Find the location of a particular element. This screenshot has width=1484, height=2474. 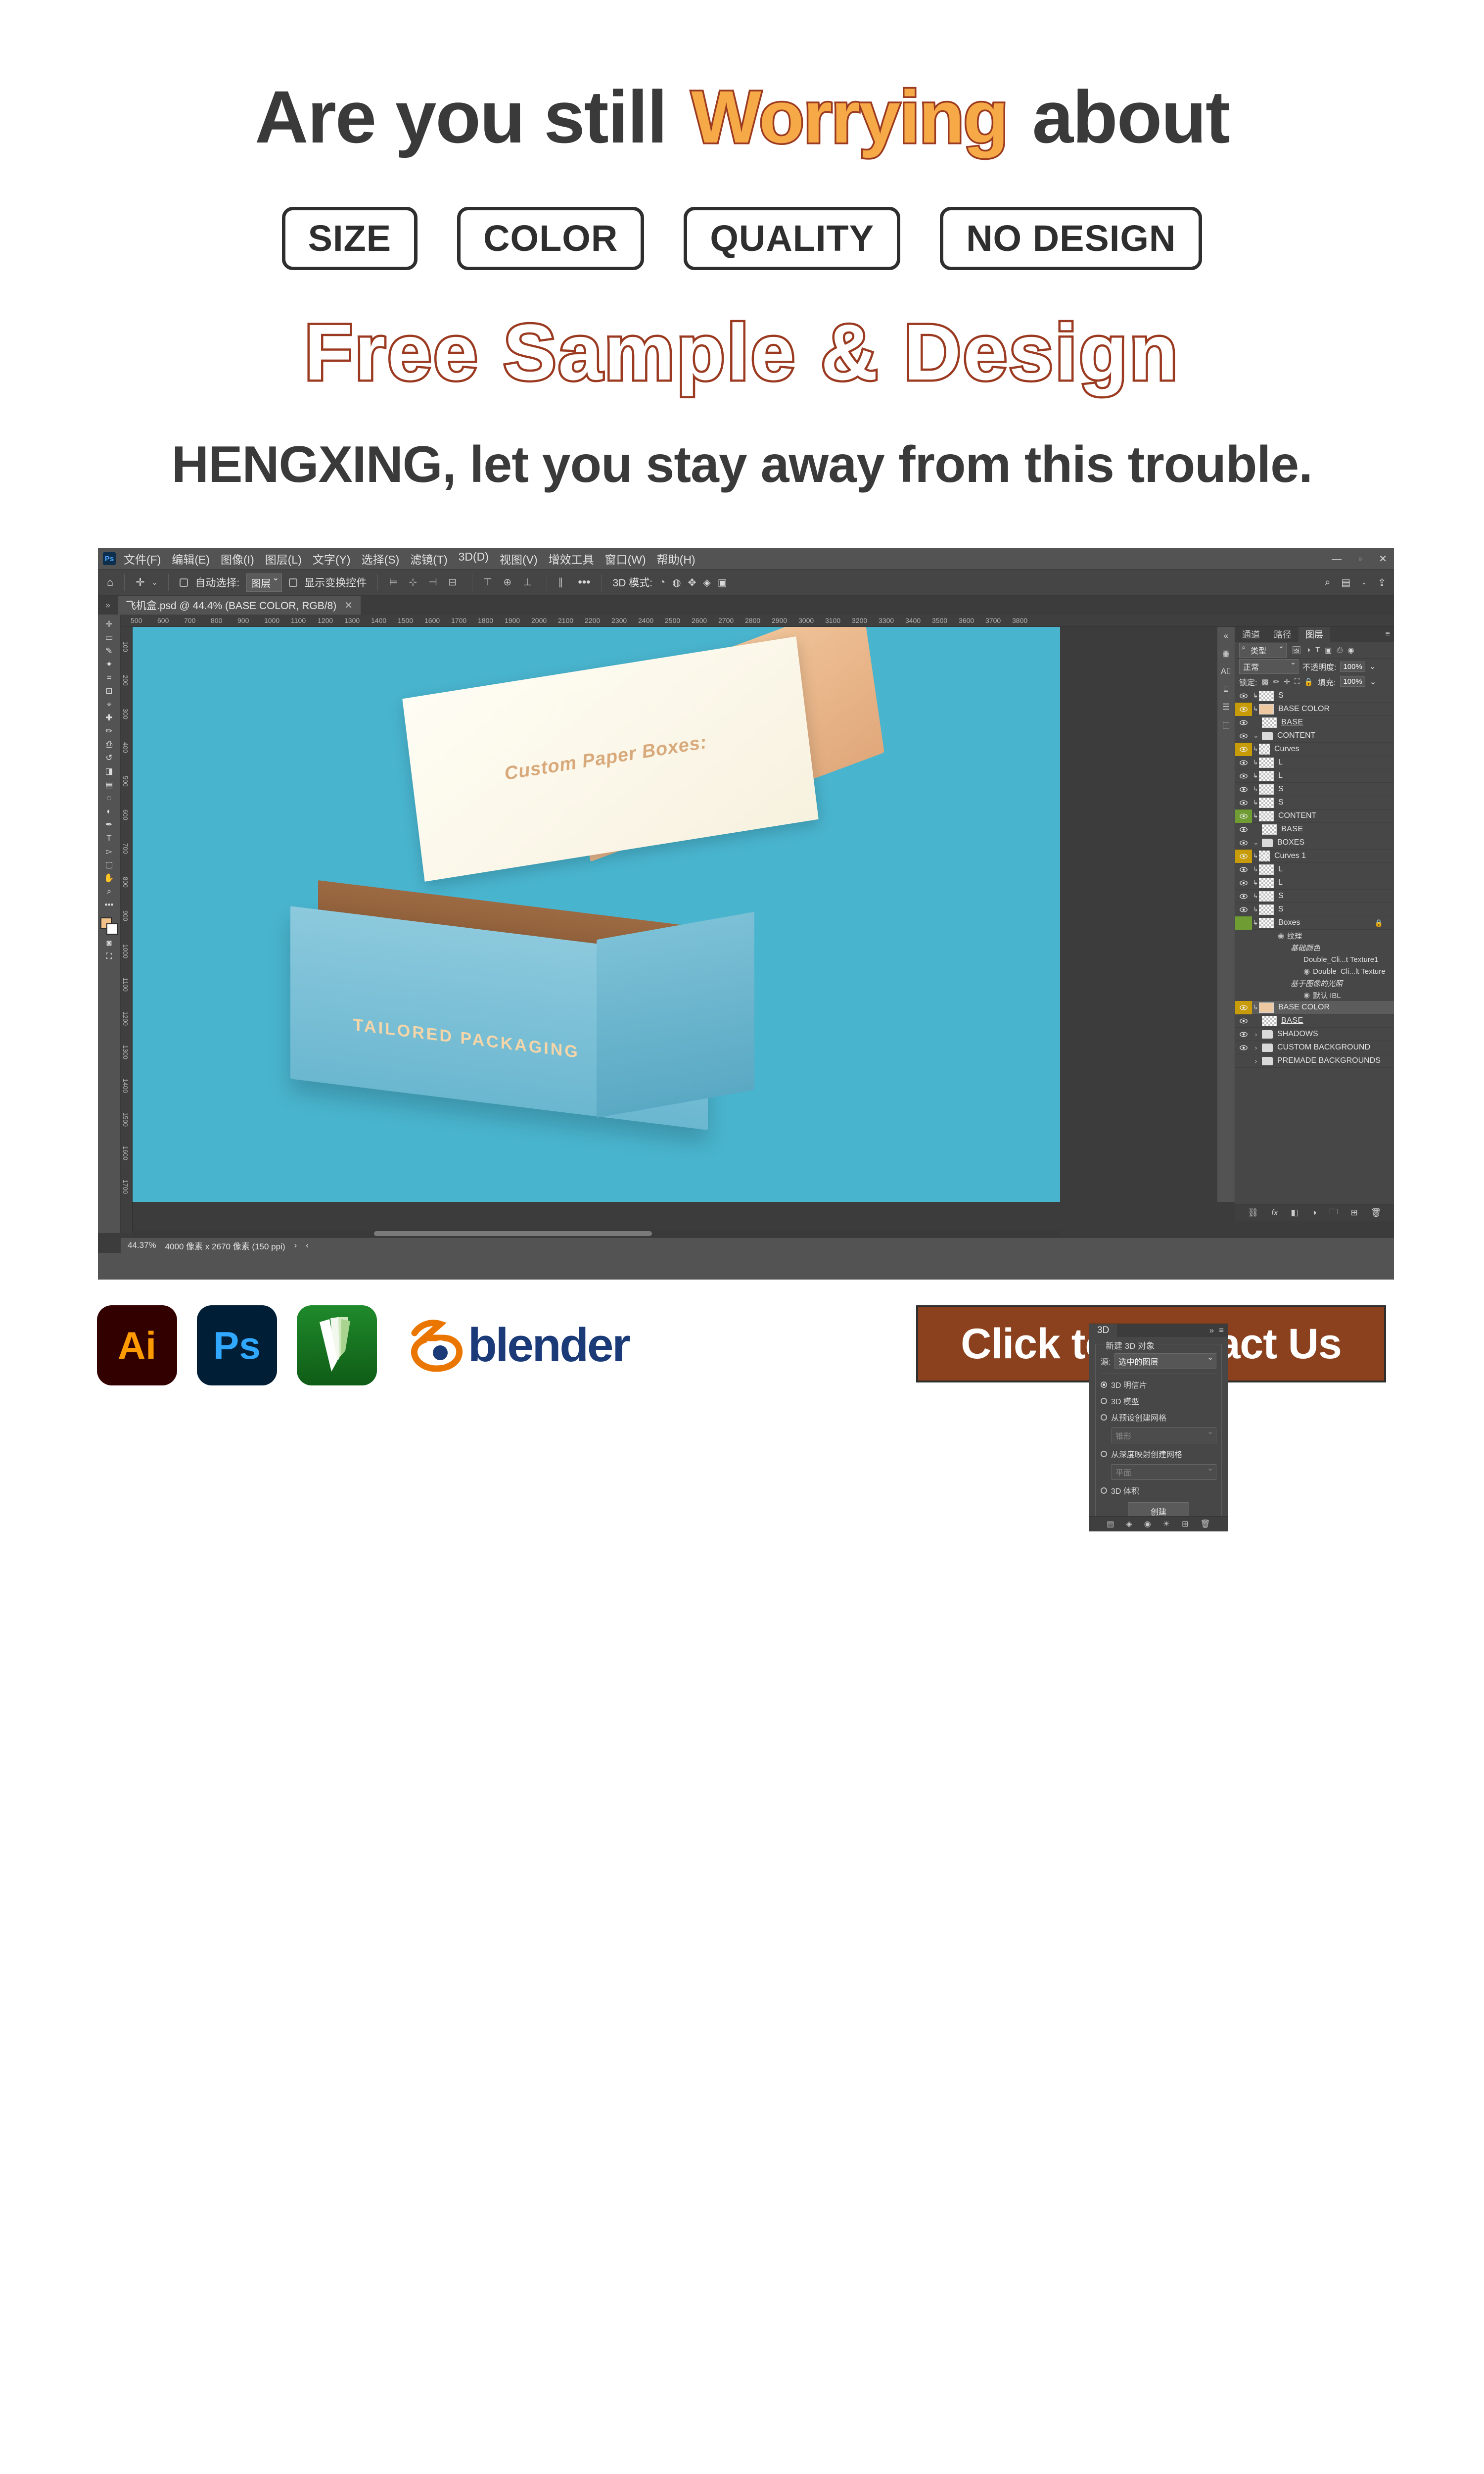

layer-row: ↳ L is located at coordinates (1314, 763).